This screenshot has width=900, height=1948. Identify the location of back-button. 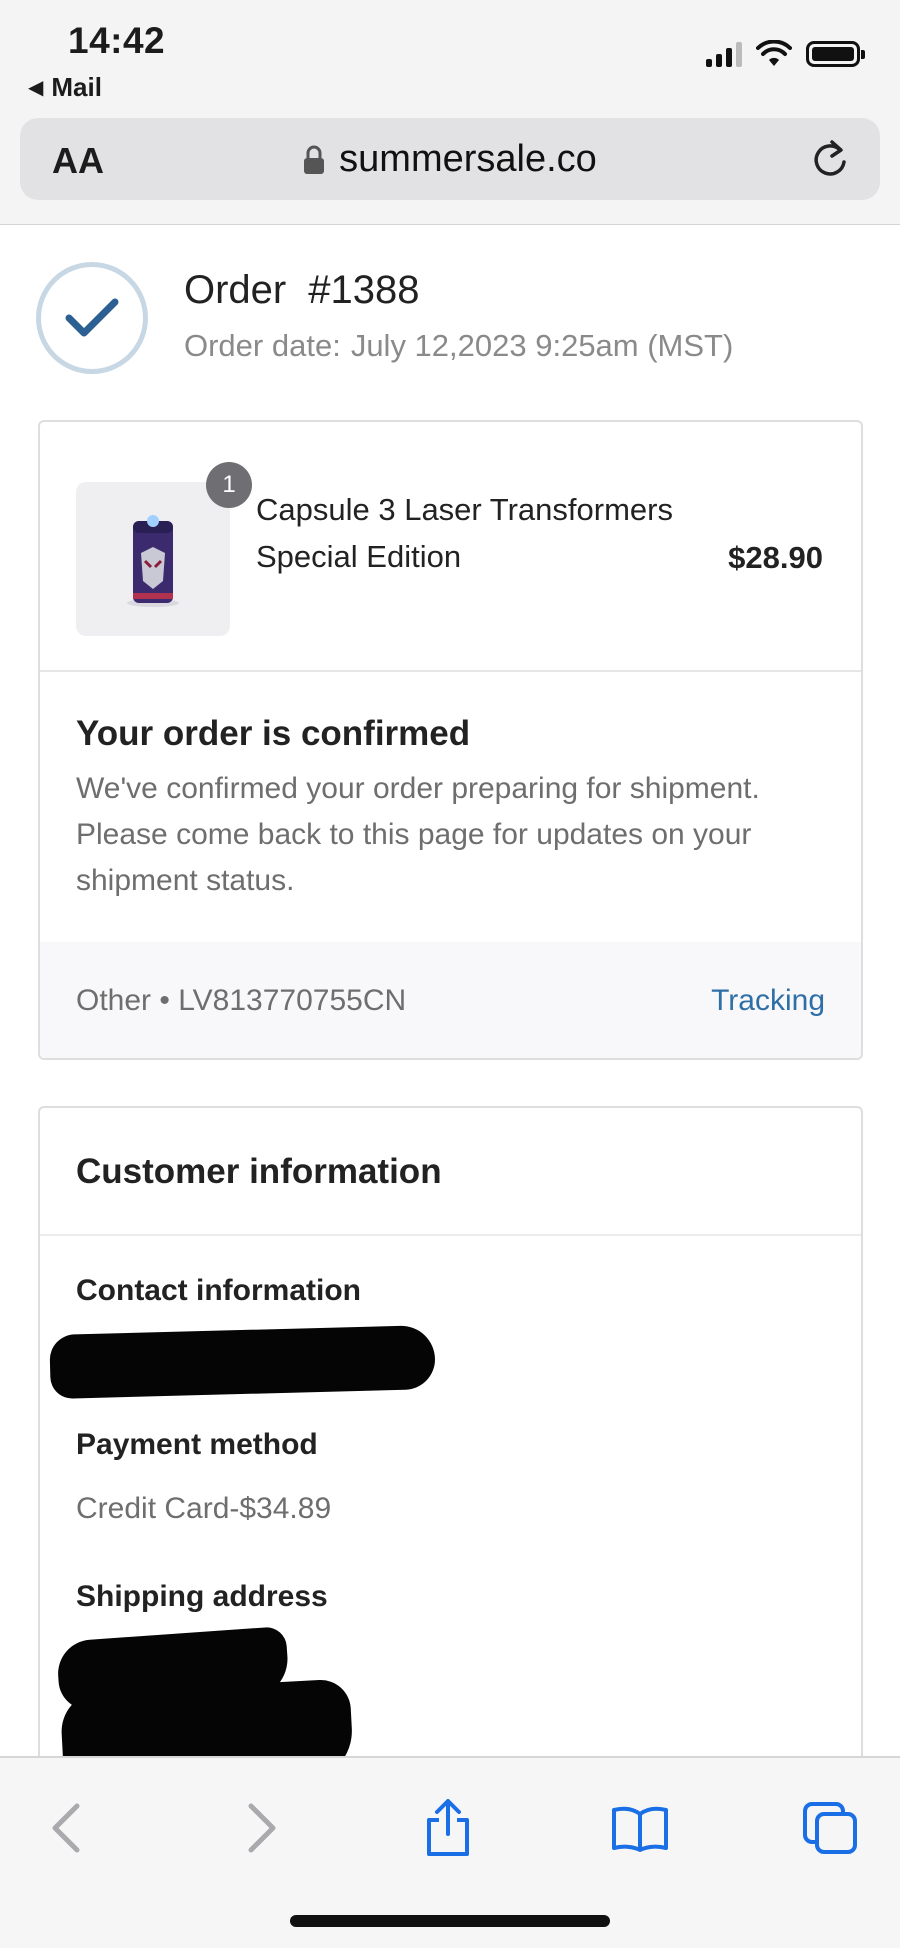
(66, 1828).